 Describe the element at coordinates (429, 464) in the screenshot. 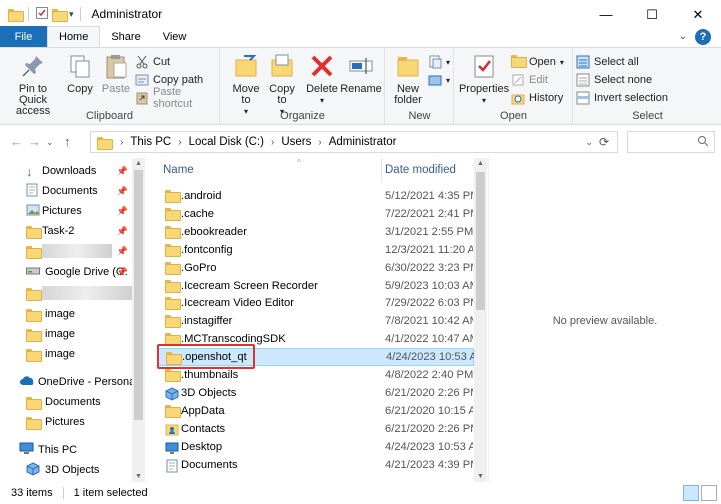

I see `file-date-modified: 4/21/2023 4:39 PM` at that location.